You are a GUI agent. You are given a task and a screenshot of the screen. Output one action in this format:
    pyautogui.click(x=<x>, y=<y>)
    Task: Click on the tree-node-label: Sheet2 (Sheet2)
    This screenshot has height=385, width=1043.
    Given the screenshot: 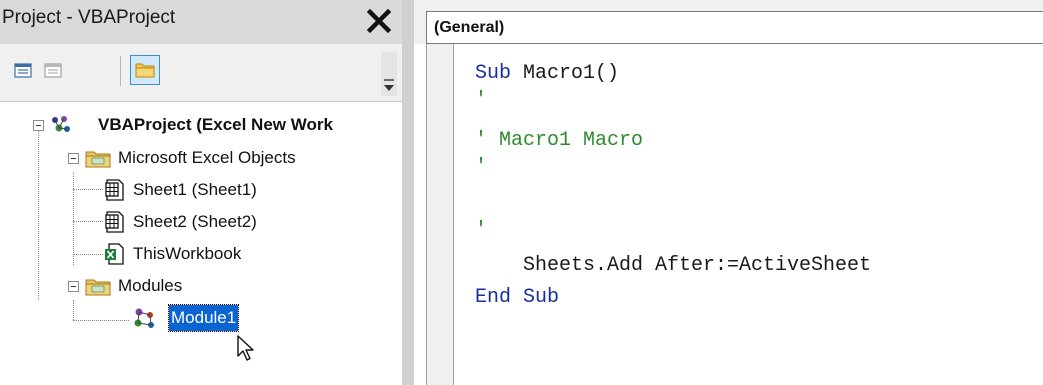 What is the action you would take?
    pyautogui.click(x=195, y=221)
    